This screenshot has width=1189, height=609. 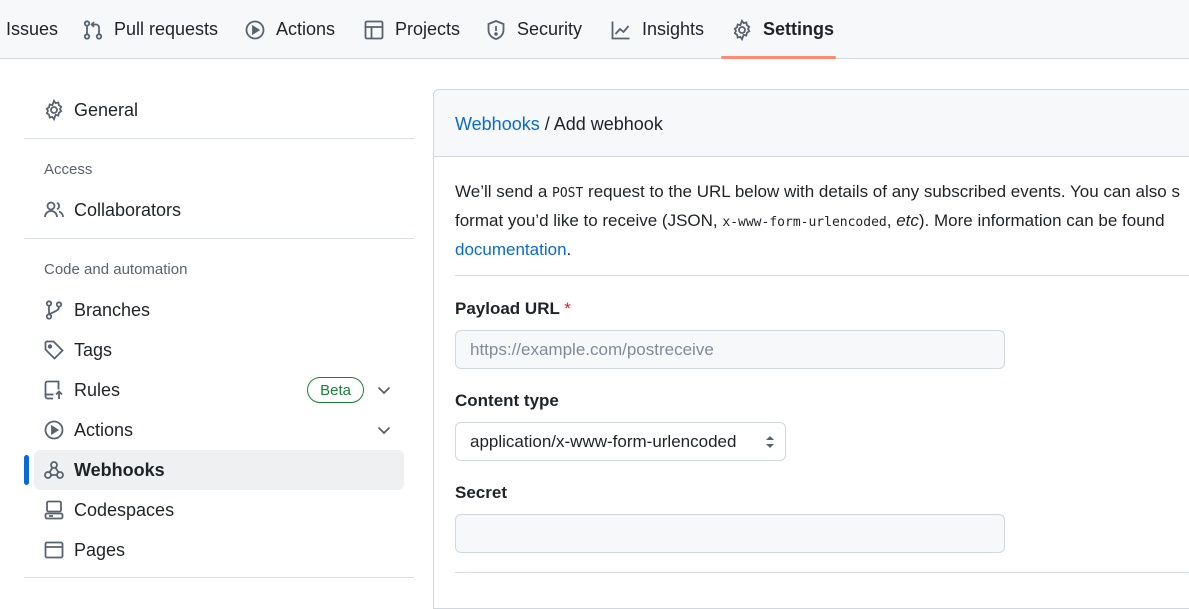 What do you see at coordinates (219, 550) in the screenshot?
I see `sidebar-item-pages: Pages` at bounding box center [219, 550].